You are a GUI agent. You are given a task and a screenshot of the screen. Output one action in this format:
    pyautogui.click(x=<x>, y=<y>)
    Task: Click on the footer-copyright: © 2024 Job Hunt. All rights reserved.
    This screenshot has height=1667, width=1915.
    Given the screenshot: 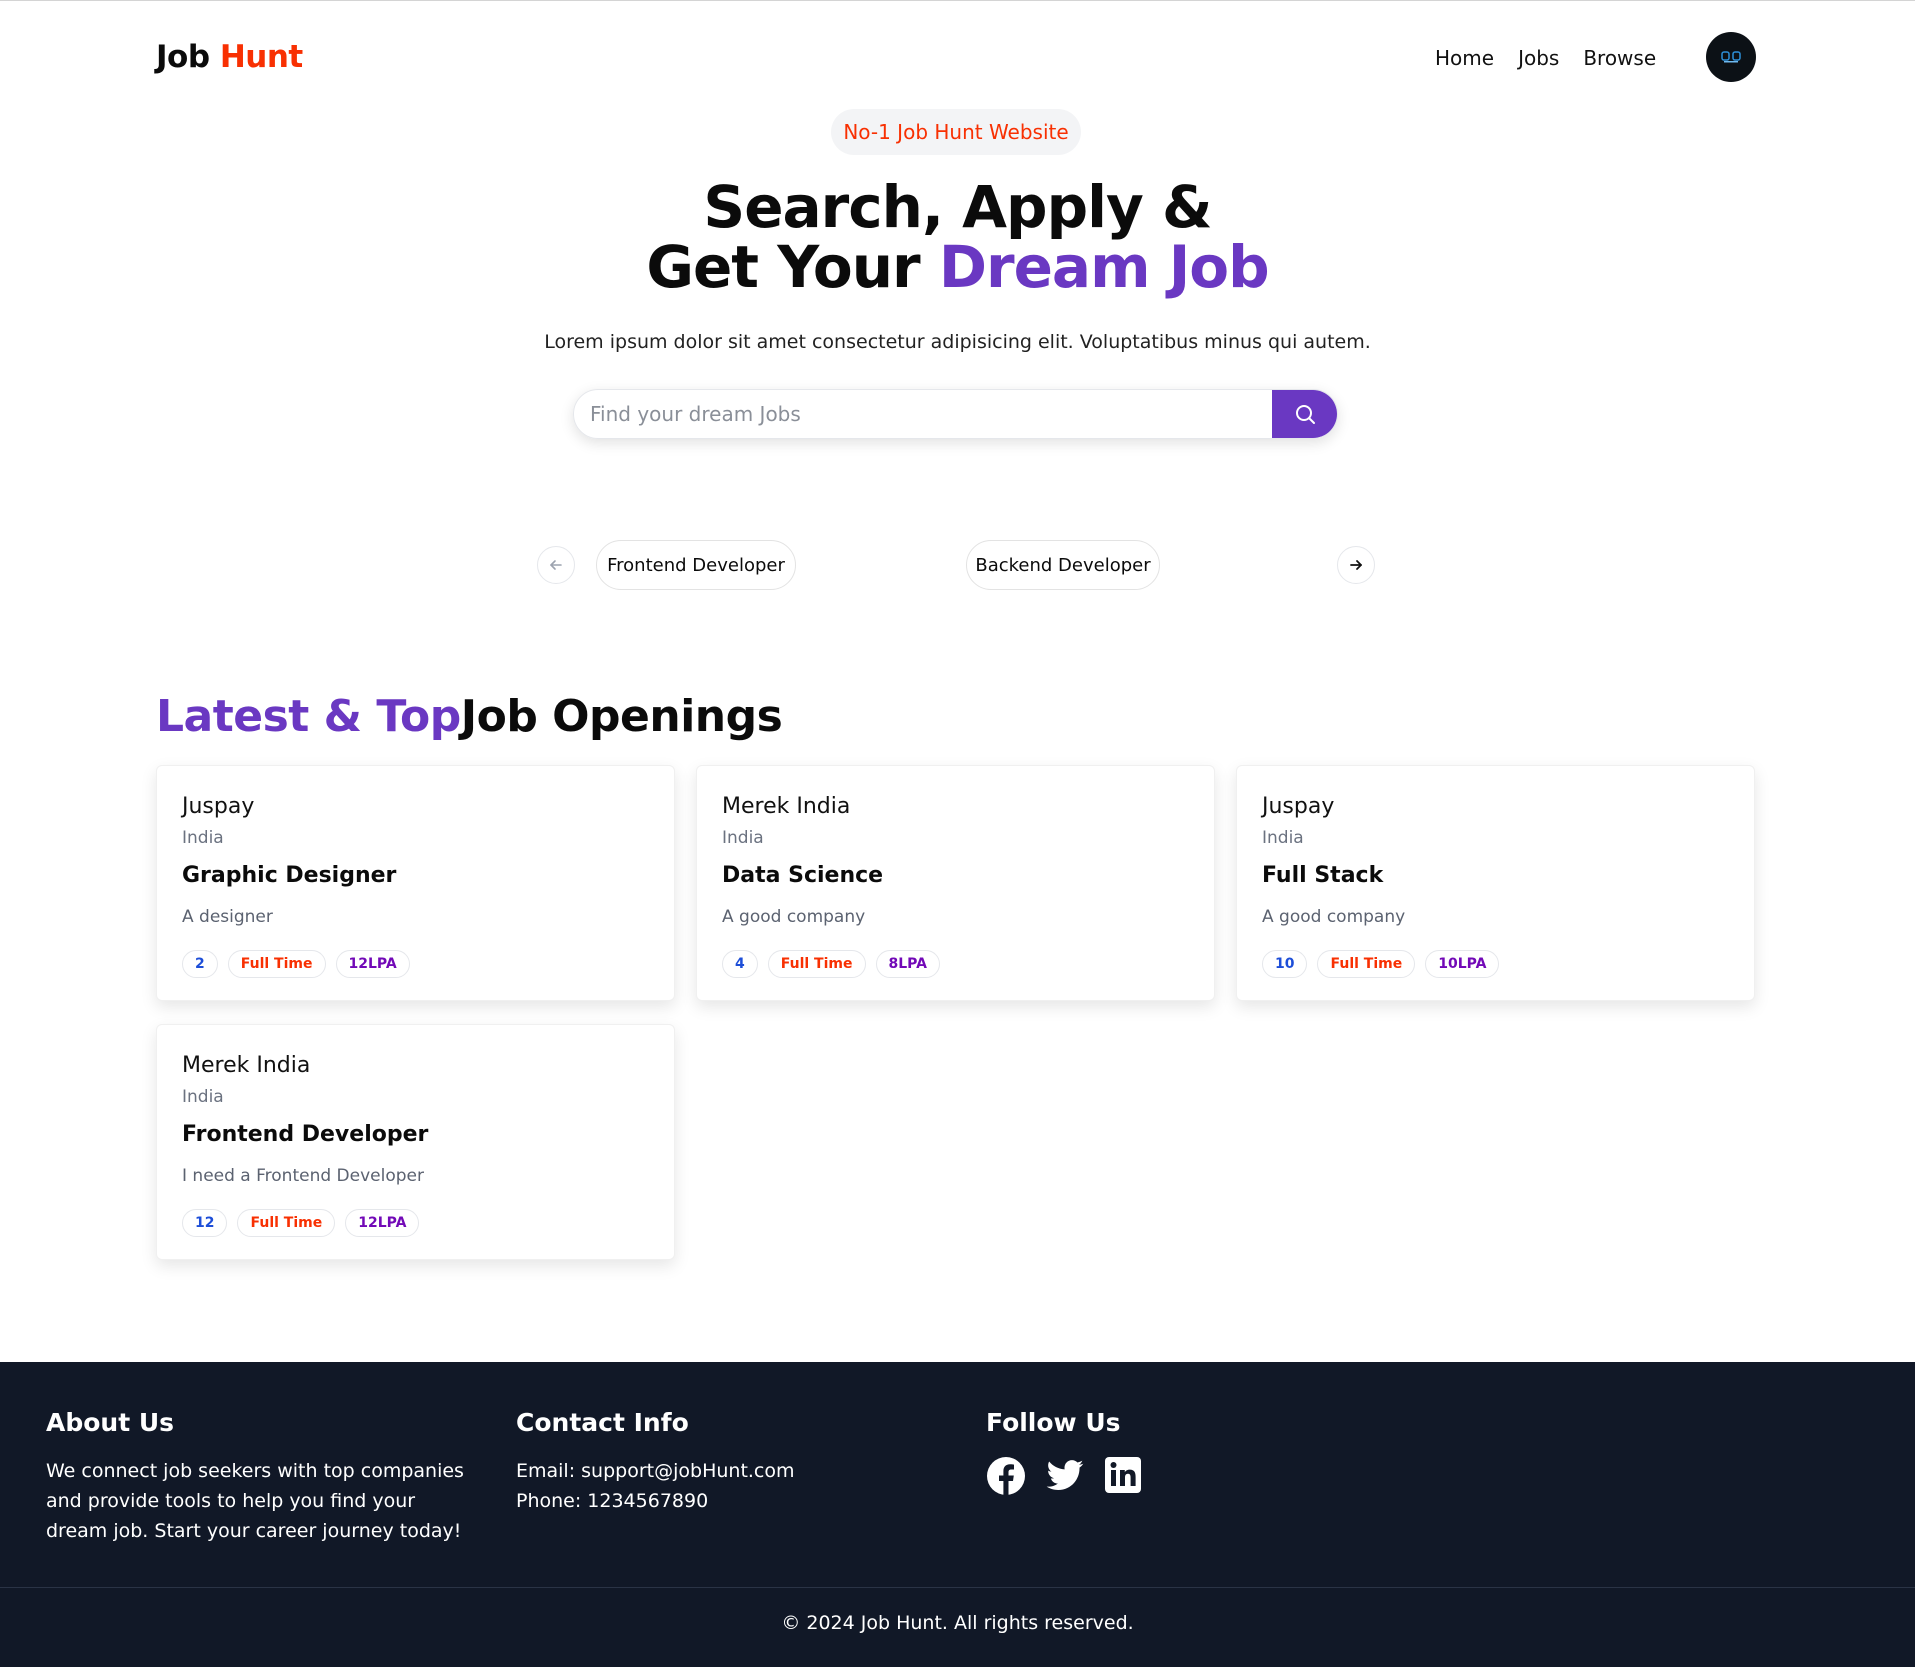 What is the action you would take?
    pyautogui.click(x=957, y=1623)
    